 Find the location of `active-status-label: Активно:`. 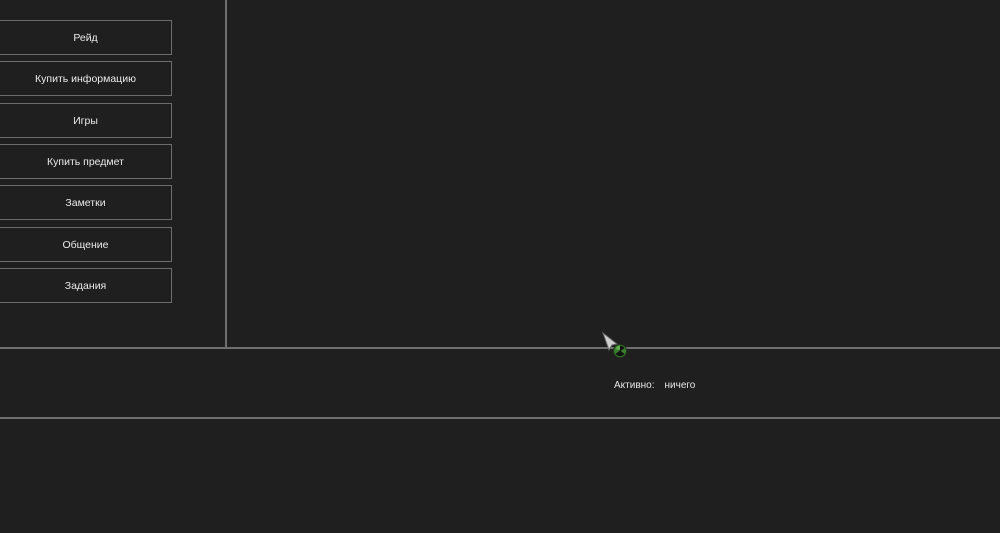

active-status-label: Активно: is located at coordinates (634, 385).